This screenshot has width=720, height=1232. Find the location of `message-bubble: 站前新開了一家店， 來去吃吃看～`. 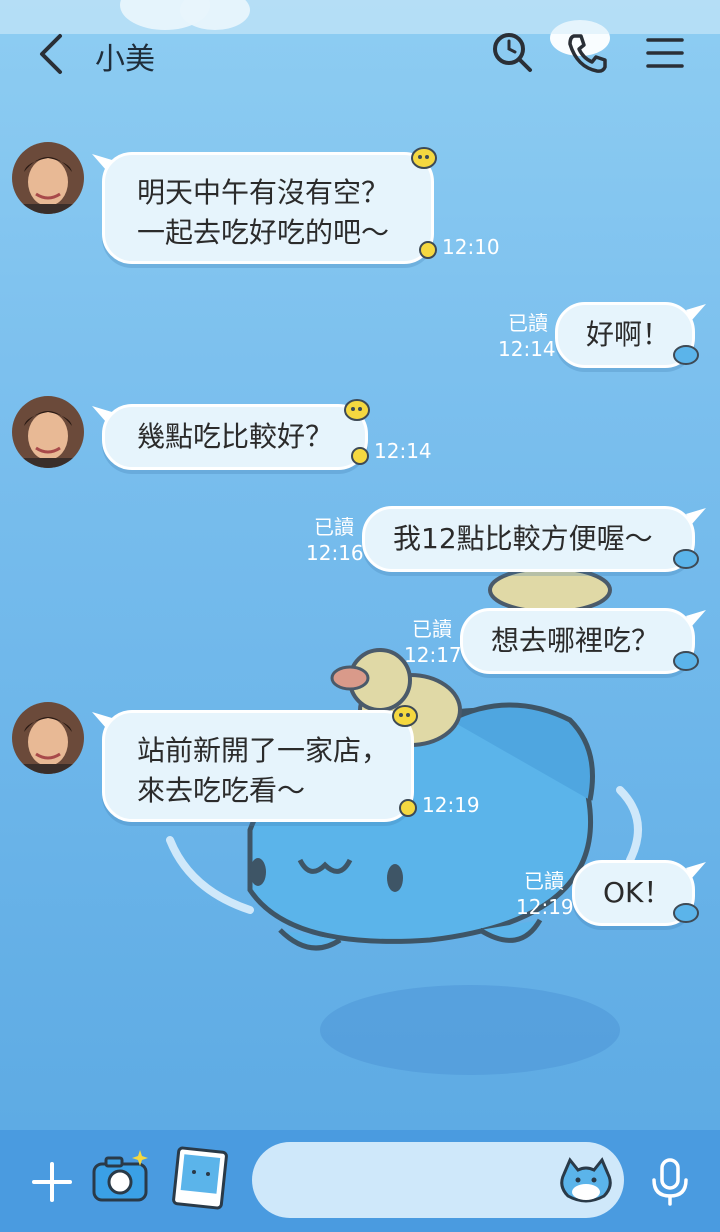

message-bubble: 站前新開了一家店， 來去吃吃看～ is located at coordinates (258, 766).